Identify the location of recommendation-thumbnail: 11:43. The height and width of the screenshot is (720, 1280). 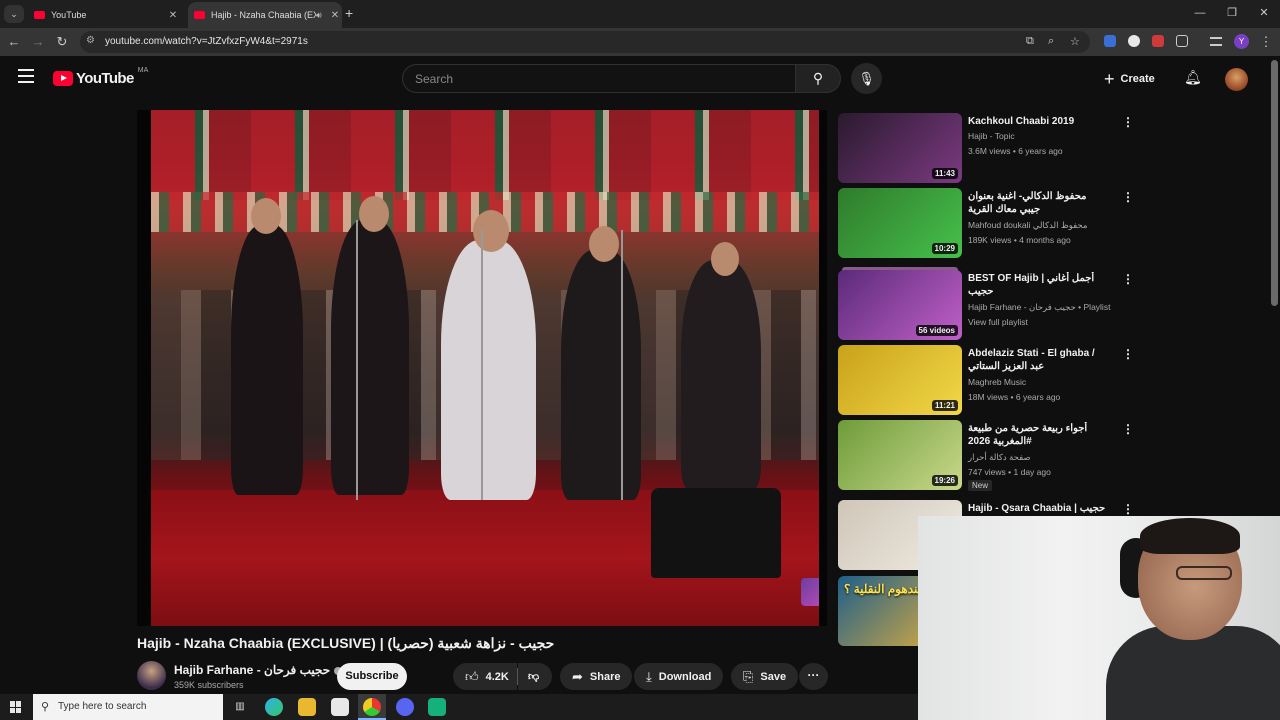
(900, 148).